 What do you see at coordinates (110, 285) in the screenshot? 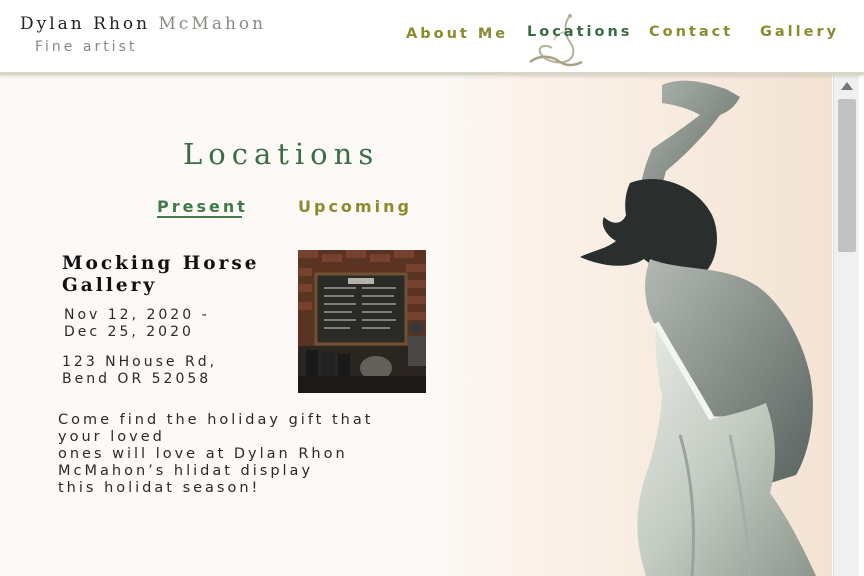
I see `venue-name-line-2: Gallery` at bounding box center [110, 285].